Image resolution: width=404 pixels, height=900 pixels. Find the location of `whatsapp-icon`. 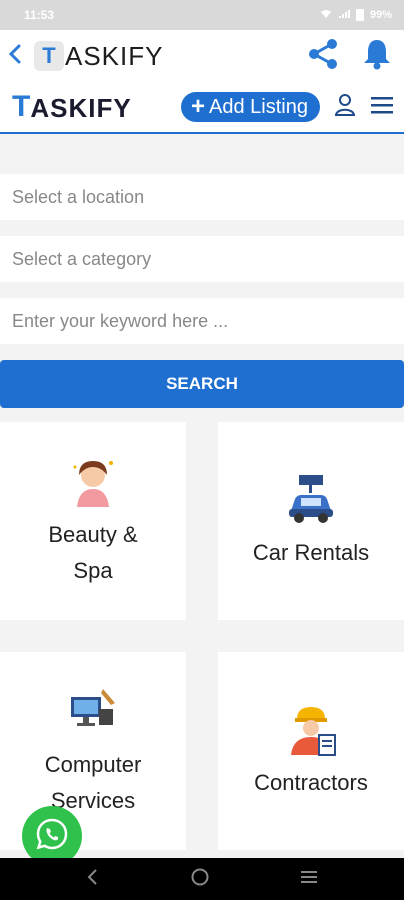

whatsapp-icon is located at coordinates (52, 836).